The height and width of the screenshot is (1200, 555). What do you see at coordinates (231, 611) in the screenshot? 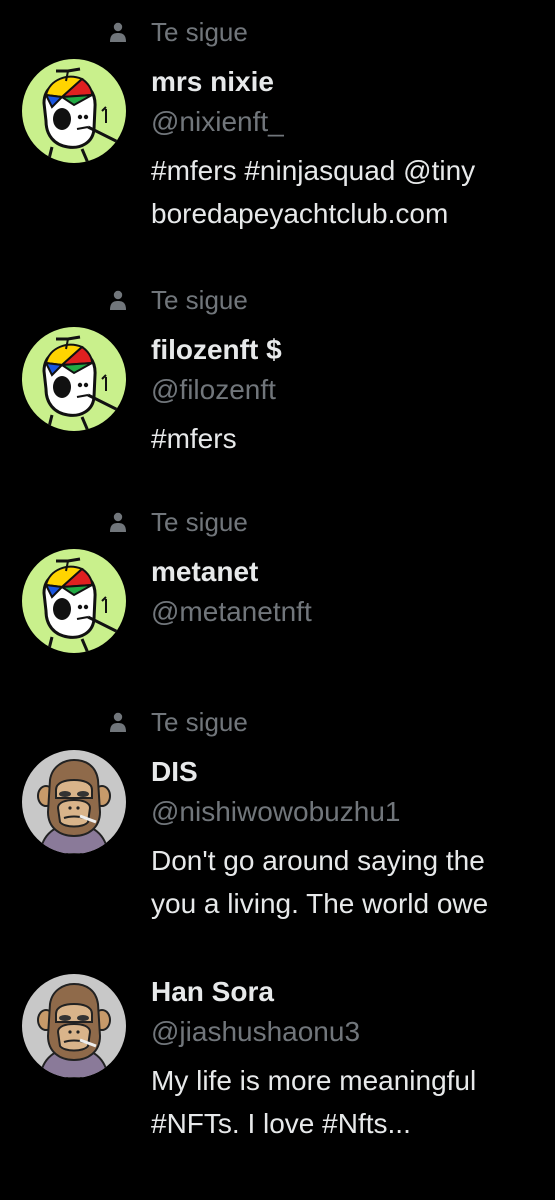
I see `user-handle: @metanetnft` at bounding box center [231, 611].